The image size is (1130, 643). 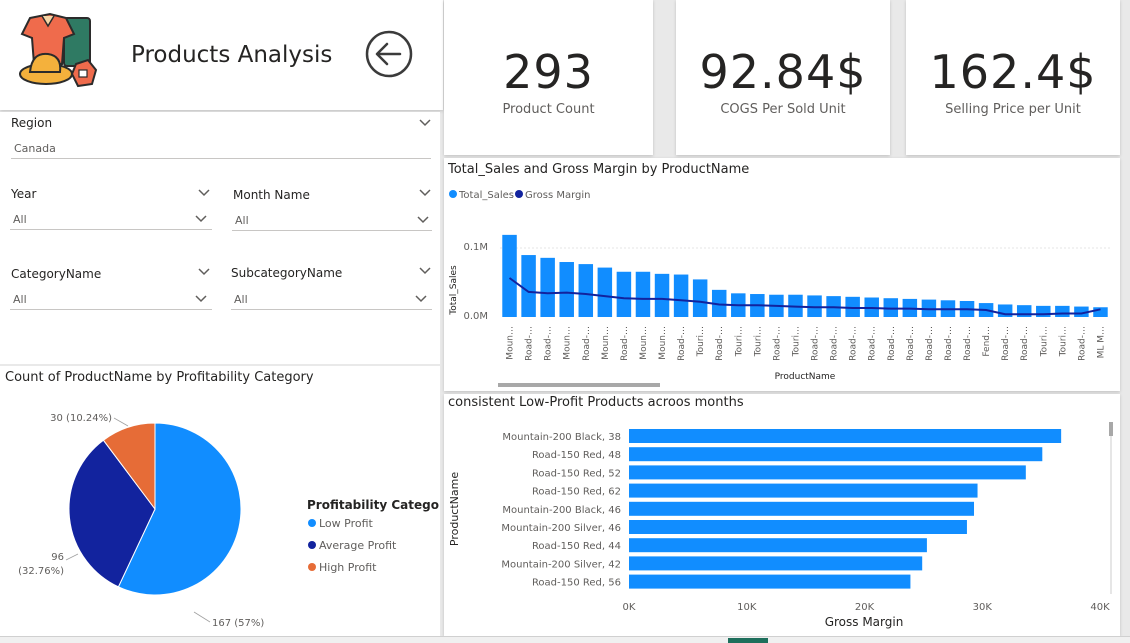 I want to click on month-slicer-value: All, so click(x=332, y=220).